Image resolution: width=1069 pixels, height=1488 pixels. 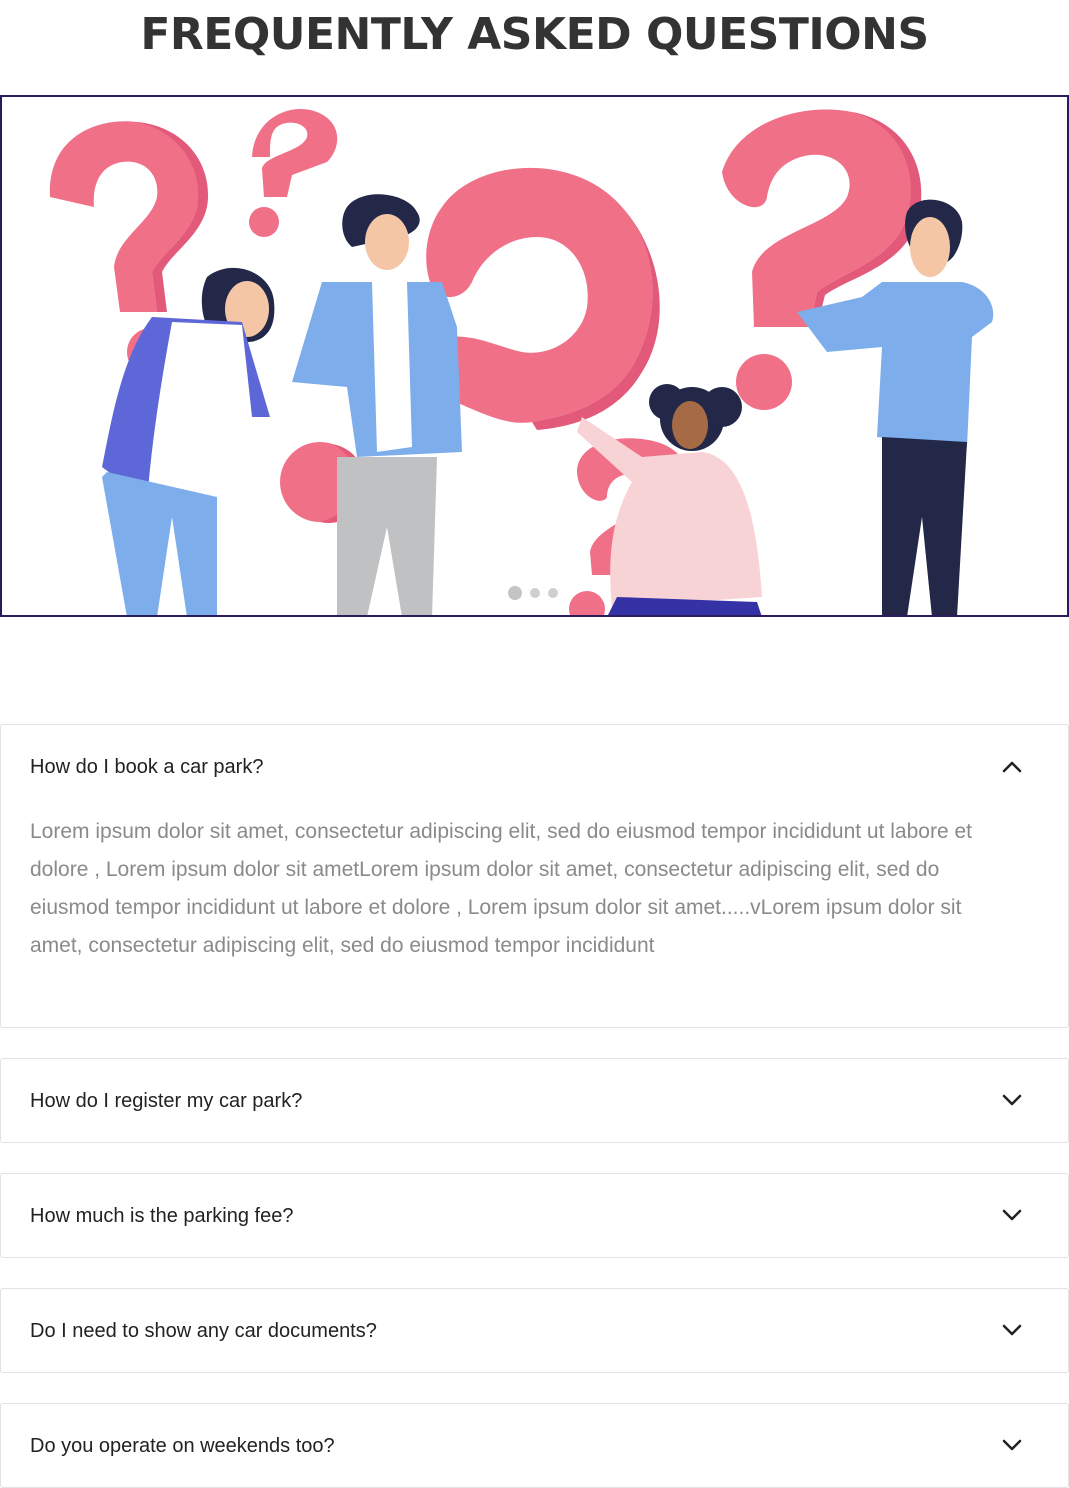 I want to click on page-title: FREQUENTLY ASKED QUESTIONS, so click(x=534, y=34).